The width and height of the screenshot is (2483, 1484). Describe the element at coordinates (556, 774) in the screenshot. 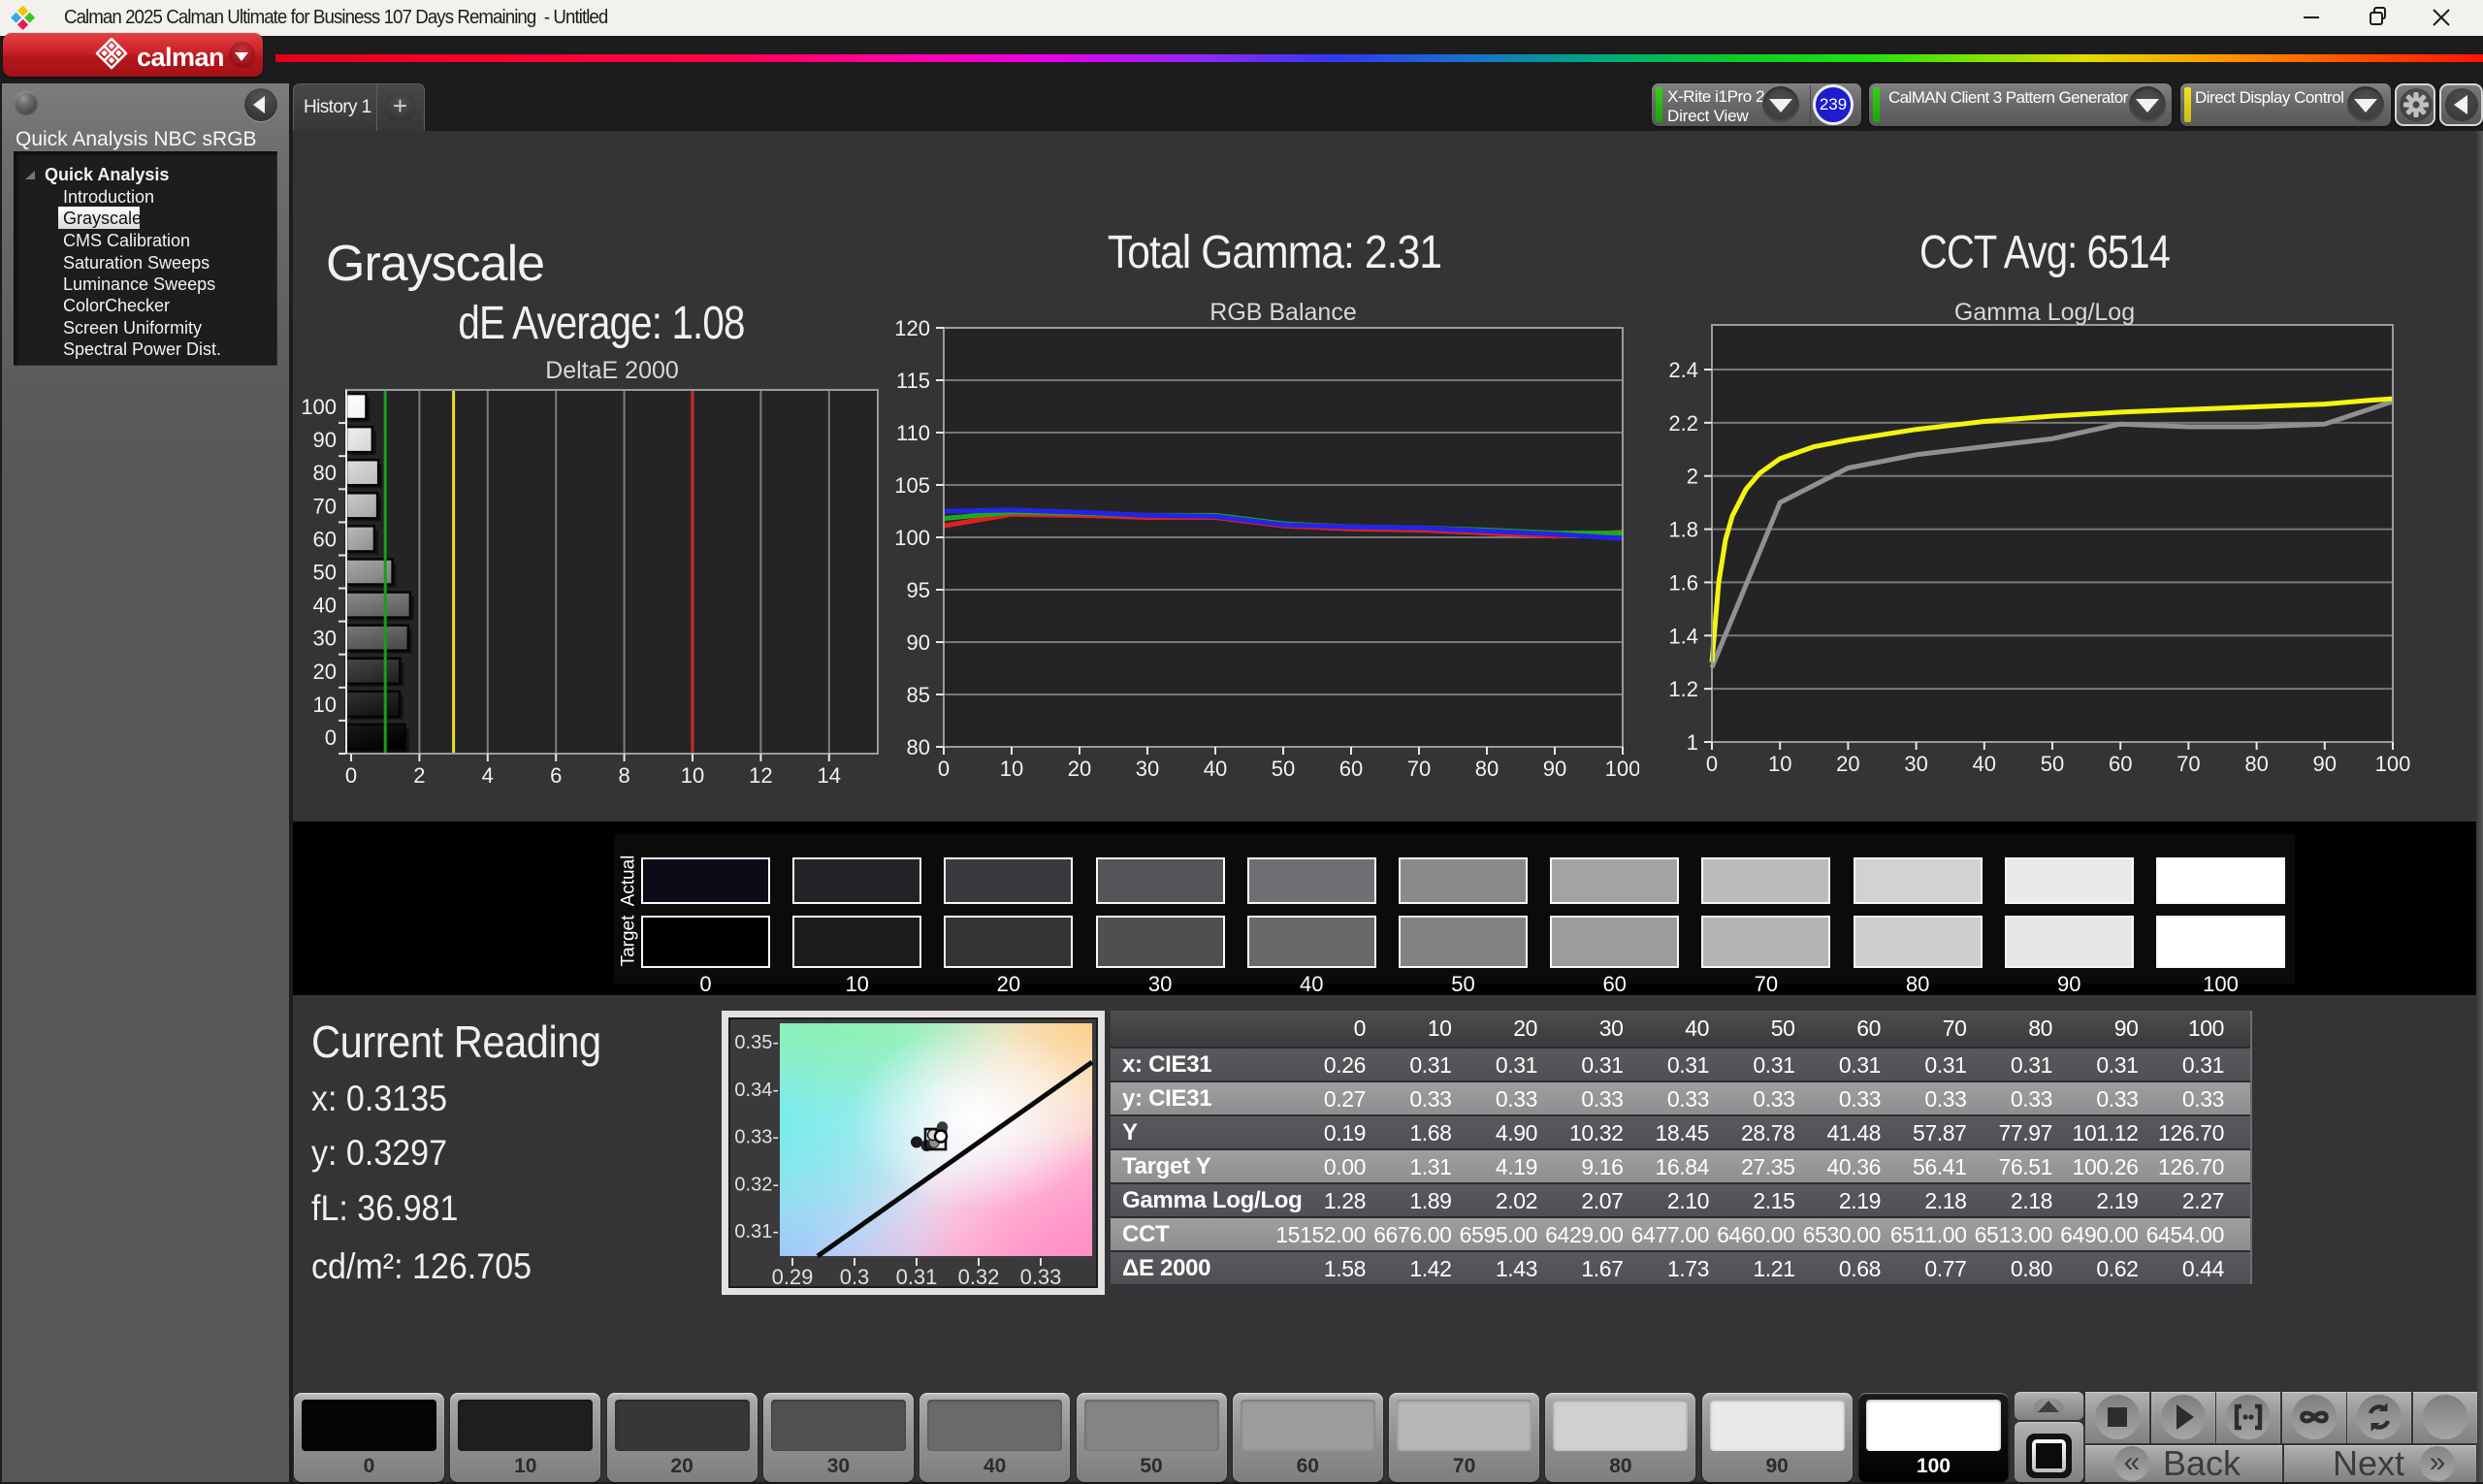

I see `svg-text: 6` at that location.